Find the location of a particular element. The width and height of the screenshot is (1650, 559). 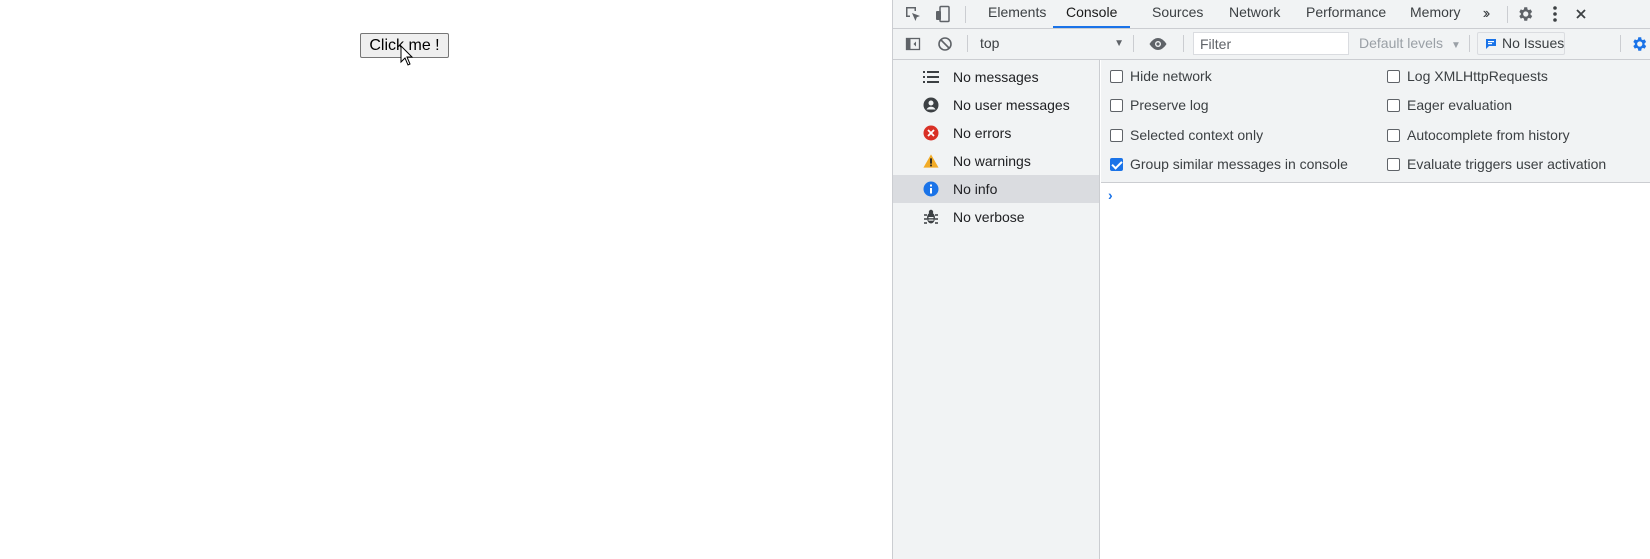

context-selector: top ▼ is located at coordinates (1051, 43).